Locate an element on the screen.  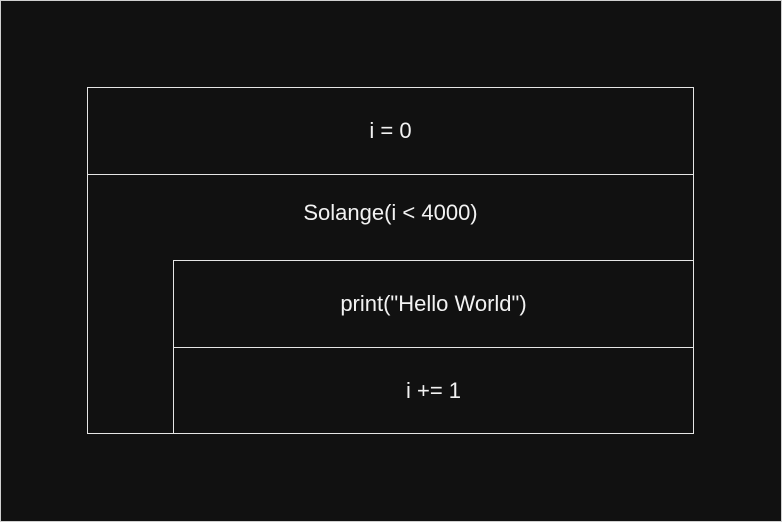
loop-condition: Solange(i < 4000) is located at coordinates (390, 212).